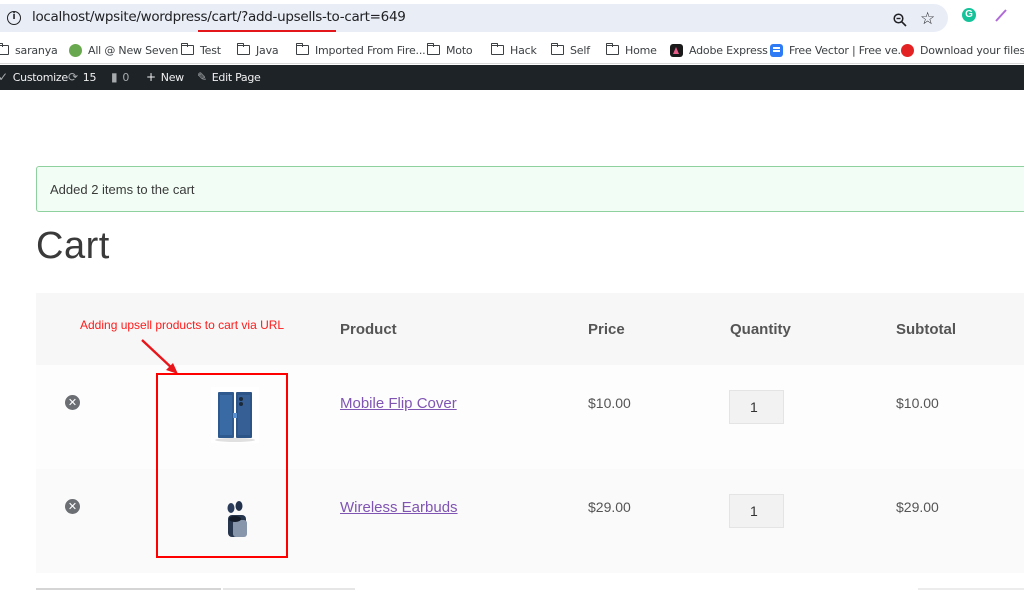  I want to click on plus-icon: +, so click(151, 77).